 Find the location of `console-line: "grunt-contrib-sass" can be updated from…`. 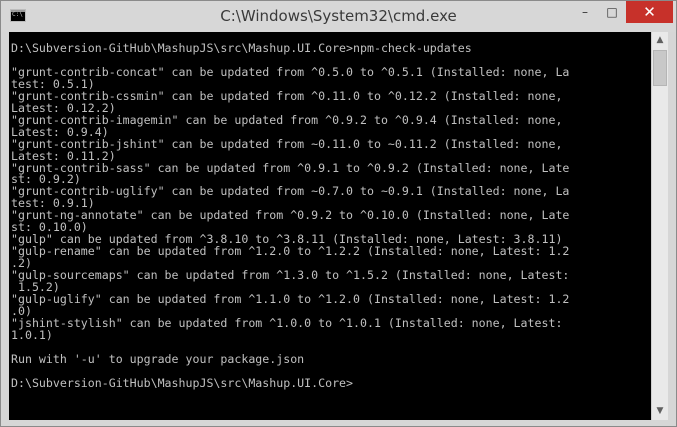

console-line: "grunt-contrib-sass" can be updated from… is located at coordinates (290, 167).